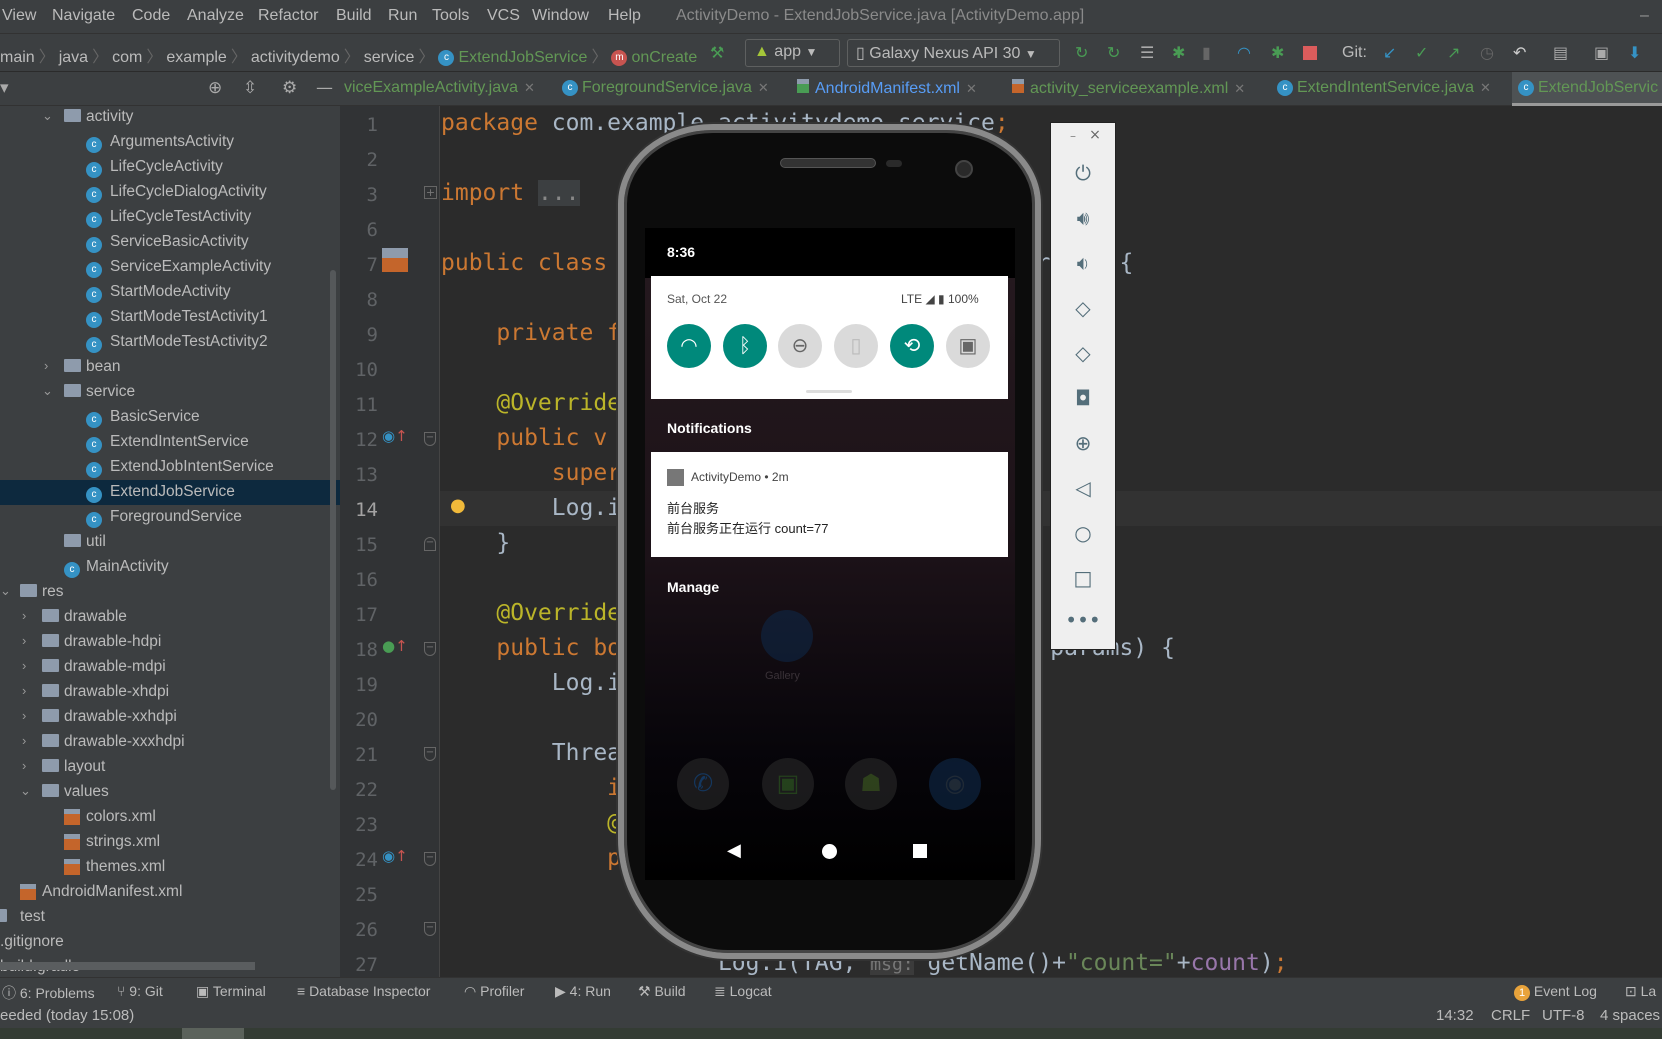  Describe the element at coordinates (743, 991) in the screenshot. I see `logcat-tool-button: ≣ Logcat` at that location.